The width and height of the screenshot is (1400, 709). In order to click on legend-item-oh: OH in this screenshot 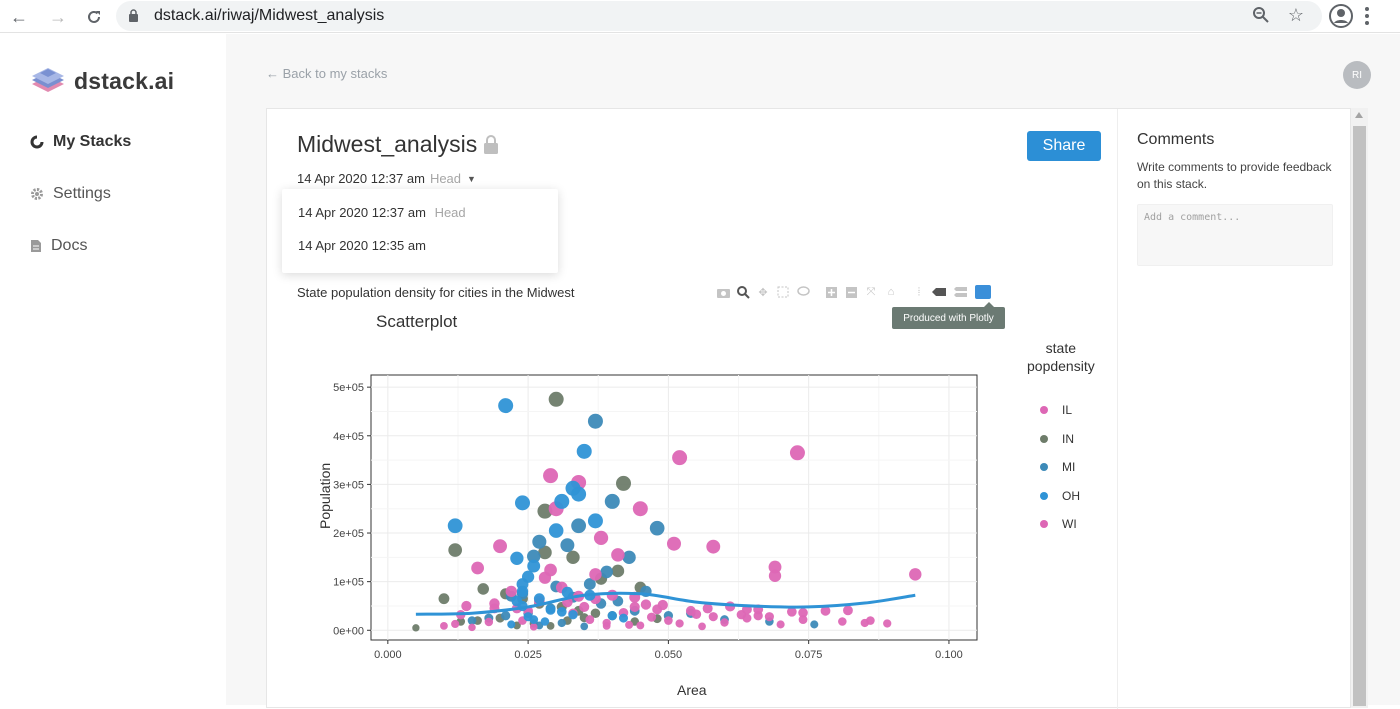, I will do `click(1060, 496)`.